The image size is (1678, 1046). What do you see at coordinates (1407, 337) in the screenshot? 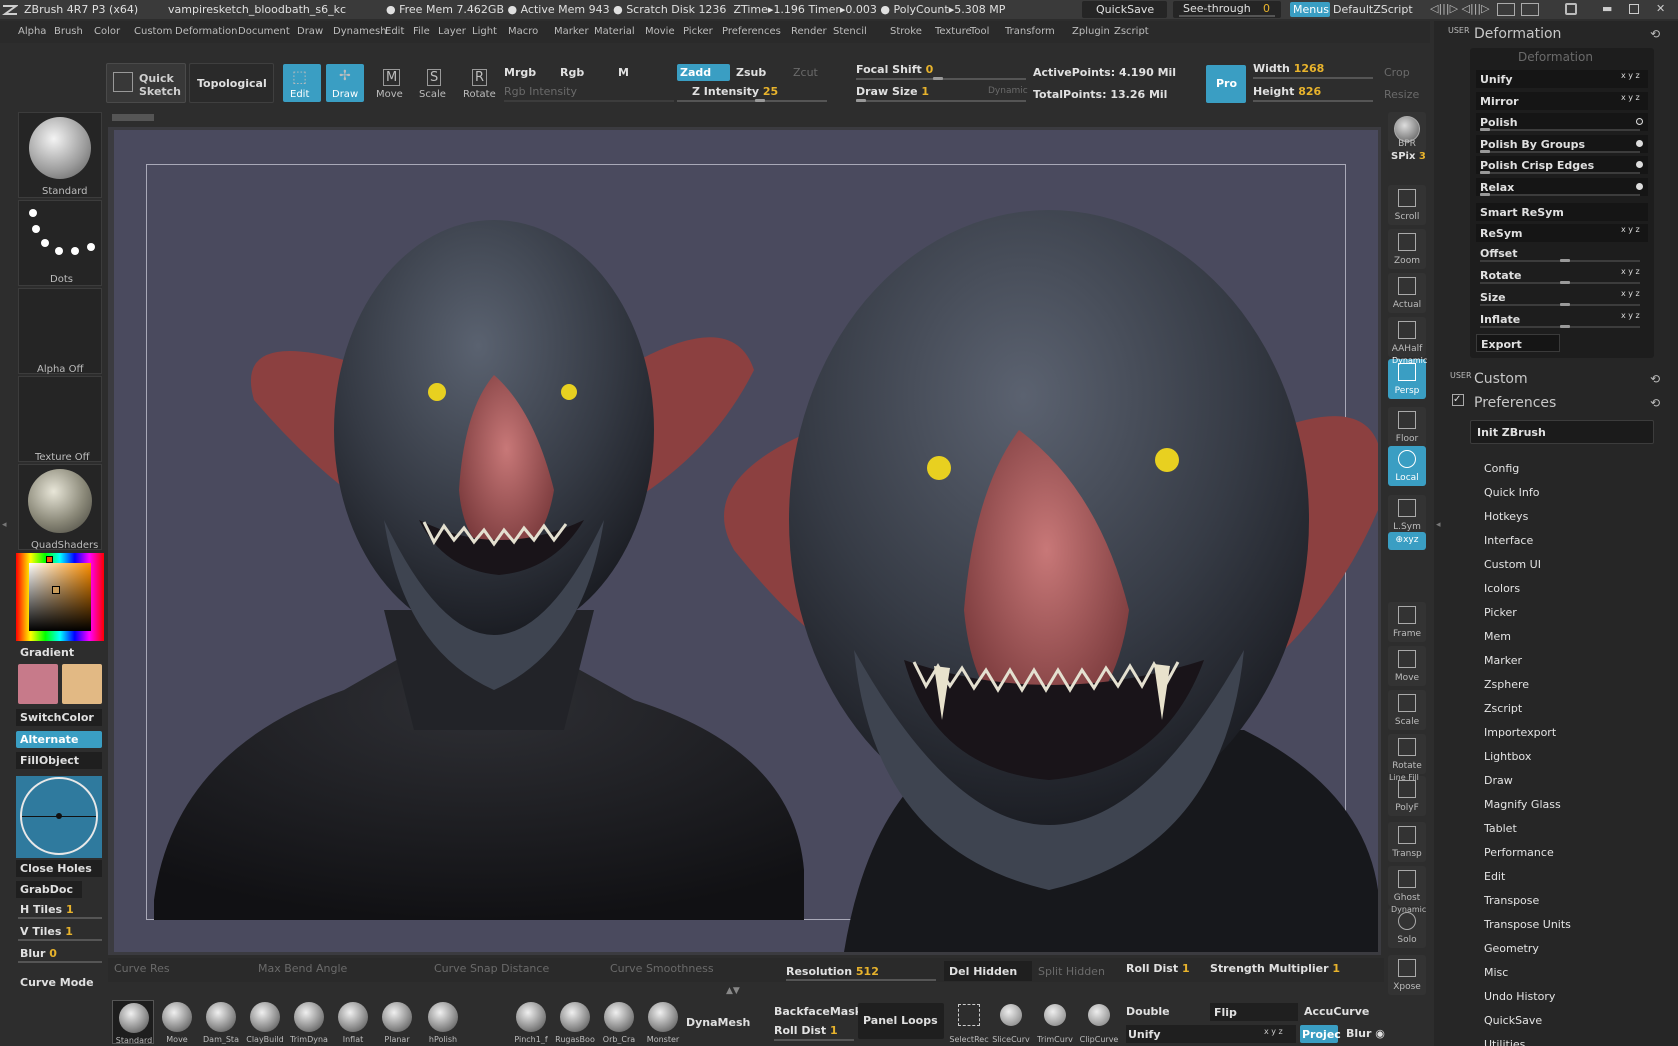
I see `aahalf-button: AAHalf` at bounding box center [1407, 337].